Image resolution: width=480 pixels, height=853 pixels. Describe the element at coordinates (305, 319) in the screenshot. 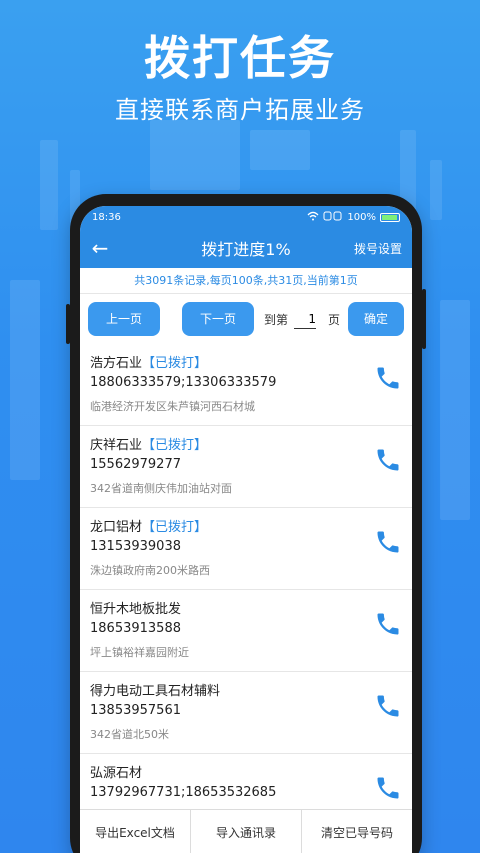

I see `page-number-input` at that location.